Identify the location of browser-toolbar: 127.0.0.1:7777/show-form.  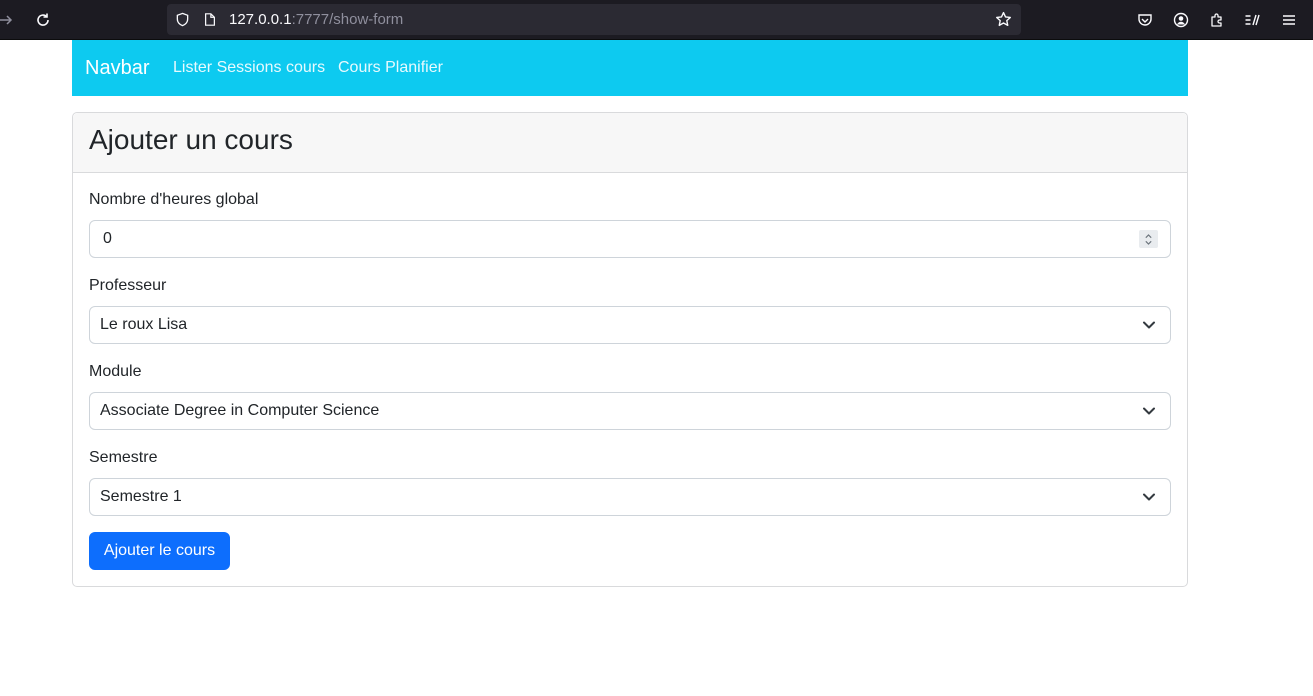
(656, 20).